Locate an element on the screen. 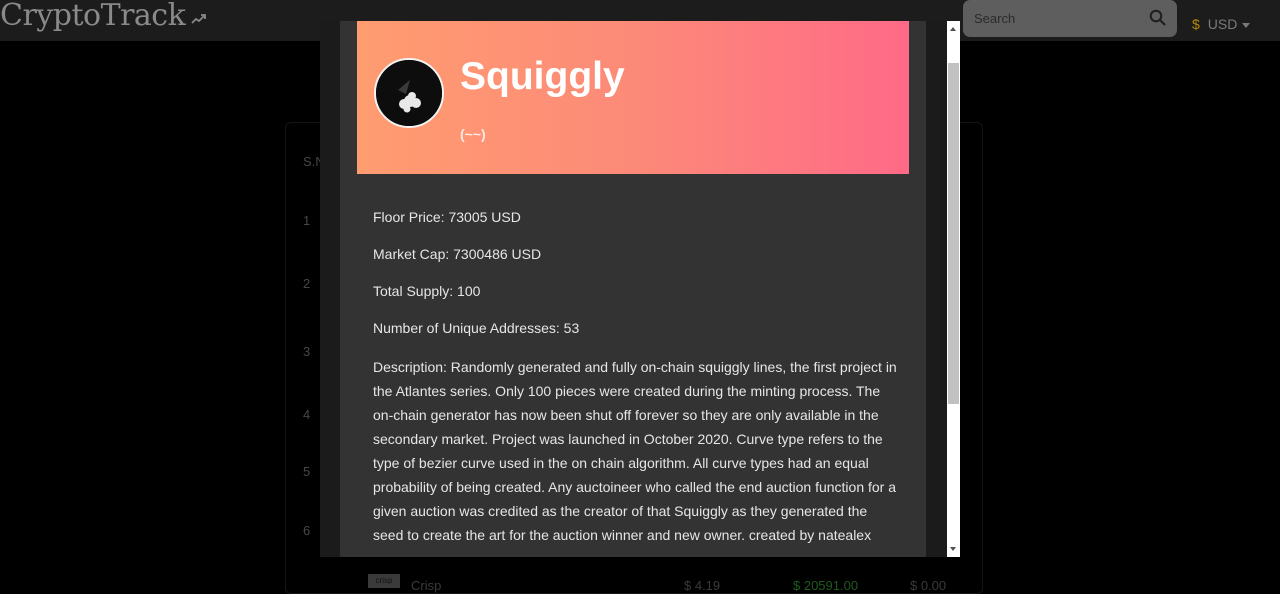  row-price: $ 20591.00 is located at coordinates (826, 585).